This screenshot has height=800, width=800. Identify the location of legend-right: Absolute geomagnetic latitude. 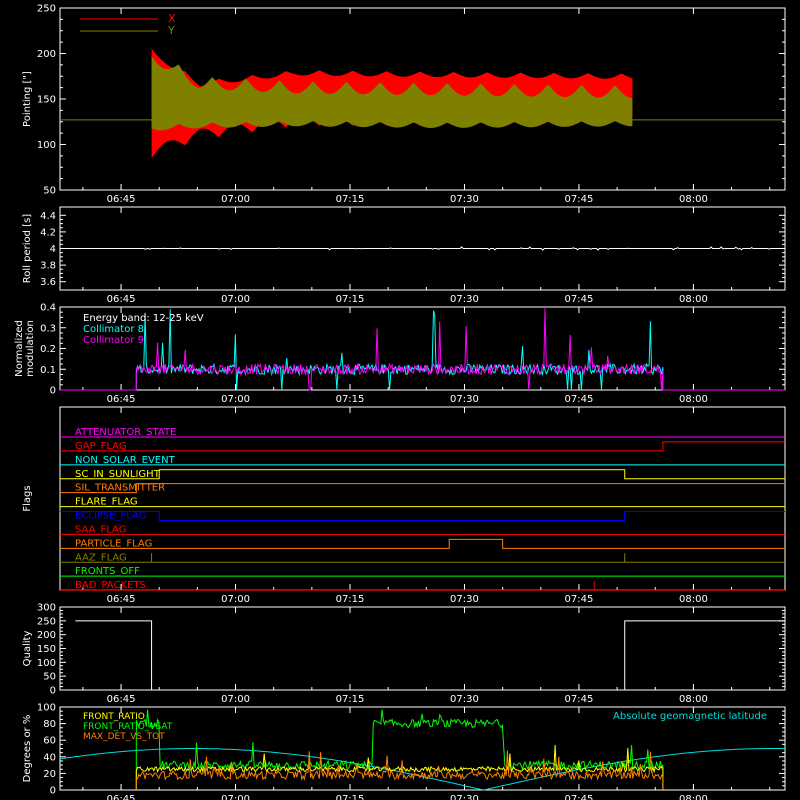
(690, 716).